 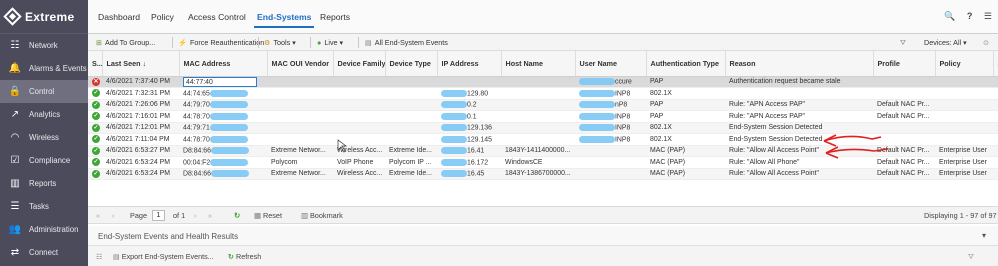 What do you see at coordinates (99, 256) in the screenshot?
I see `column-settings-icon: ☷` at bounding box center [99, 256].